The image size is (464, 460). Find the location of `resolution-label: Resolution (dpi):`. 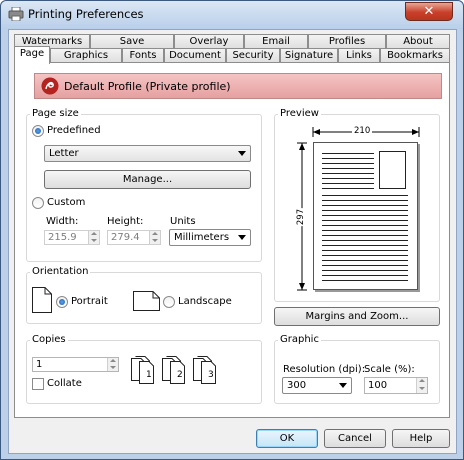

resolution-label: Resolution (dpi): is located at coordinates (324, 369).